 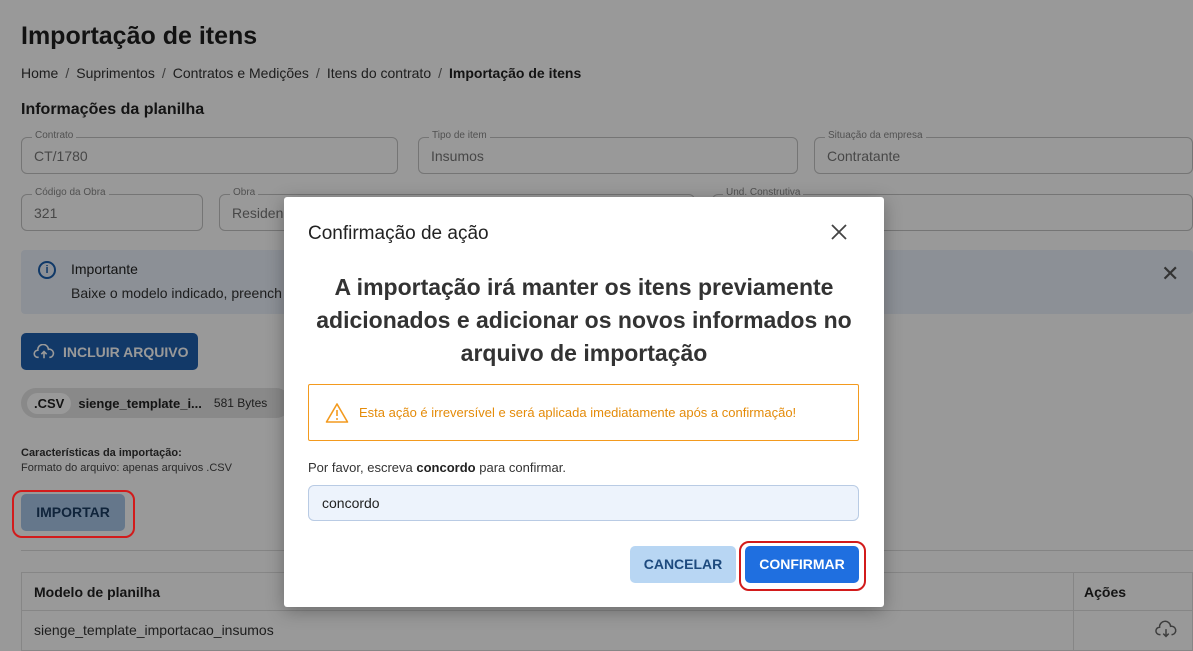 What do you see at coordinates (583, 503) in the screenshot?
I see `confirm-text-input: concordo` at bounding box center [583, 503].